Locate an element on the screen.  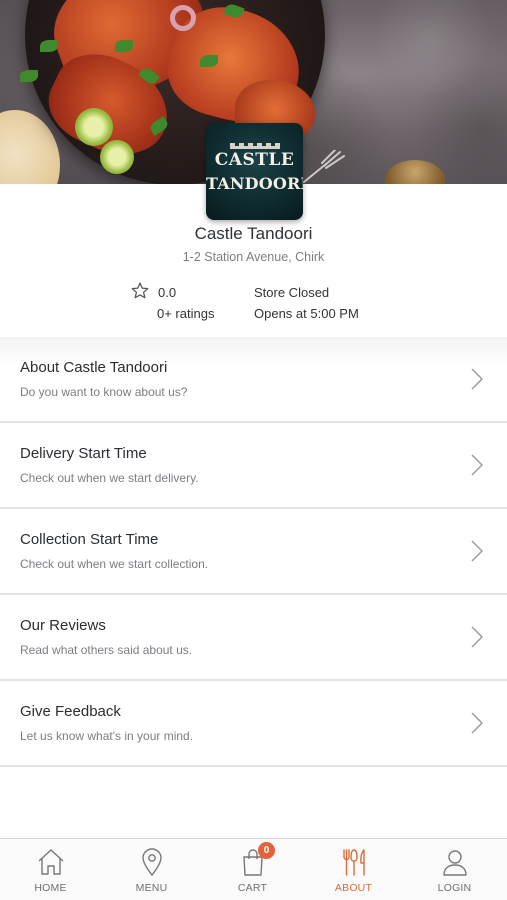
cart-count-badge: 0 is located at coordinates (266, 850).